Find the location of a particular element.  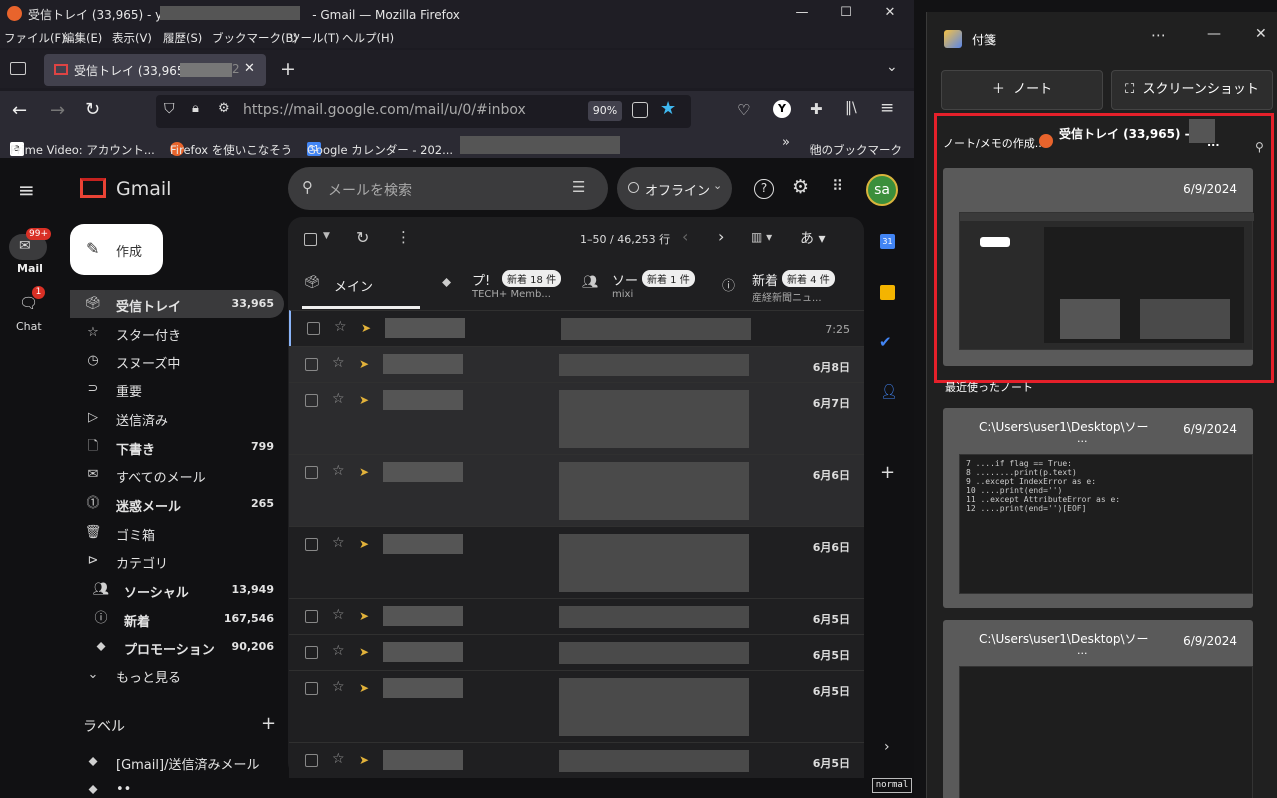

label-item-2: ⬥ •• is located at coordinates (177, 787).